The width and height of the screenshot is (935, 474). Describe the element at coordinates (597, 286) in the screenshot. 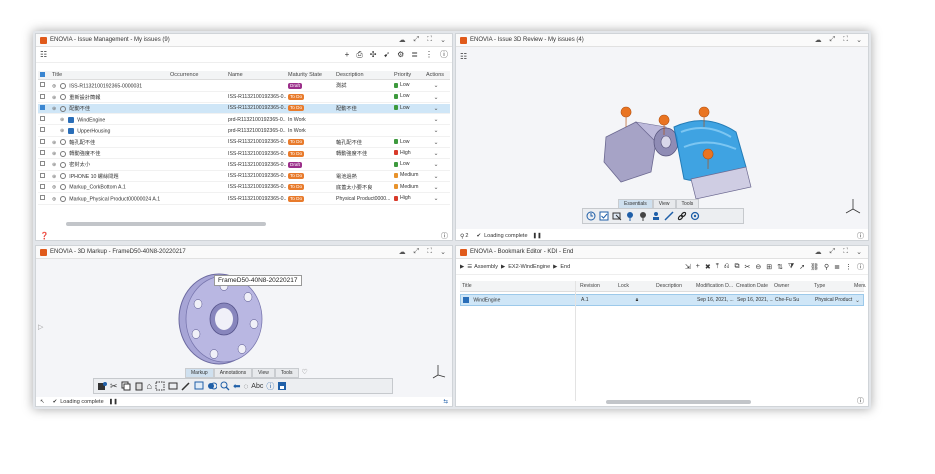

I see `col-revision: Revision` at that location.